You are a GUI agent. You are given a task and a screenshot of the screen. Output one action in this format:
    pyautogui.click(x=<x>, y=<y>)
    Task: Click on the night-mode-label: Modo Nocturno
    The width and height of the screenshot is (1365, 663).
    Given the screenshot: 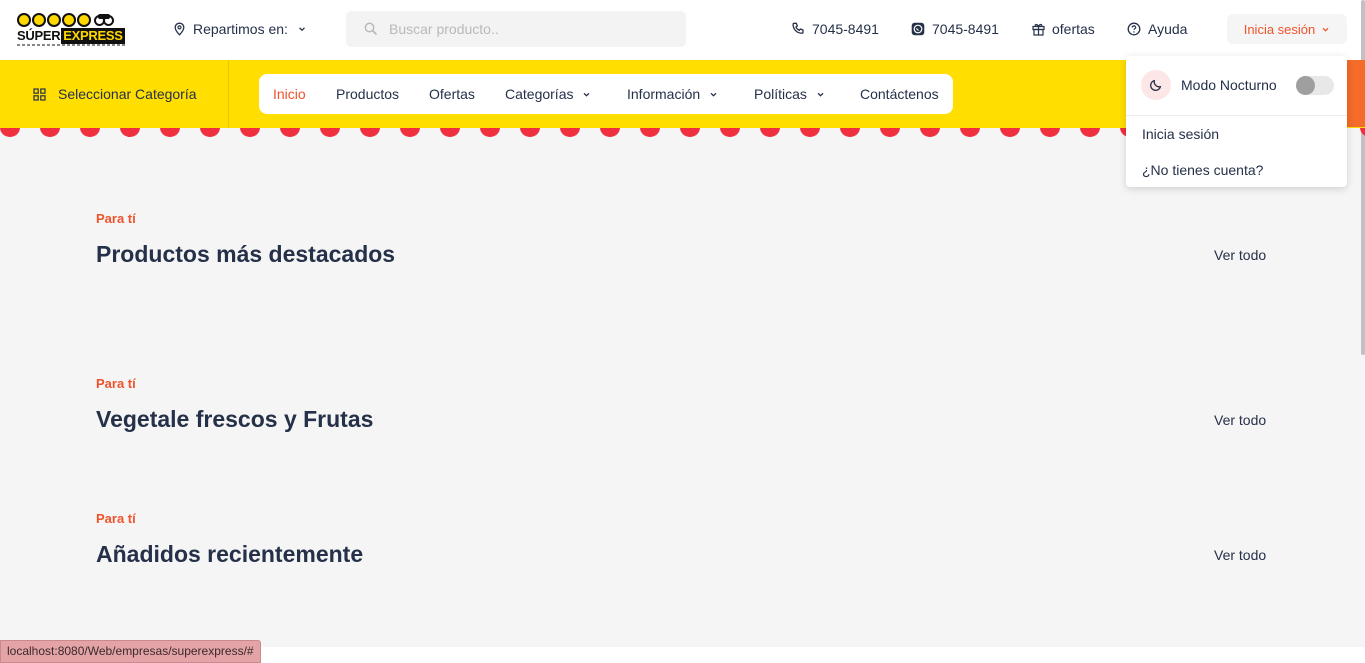 What is the action you would take?
    pyautogui.click(x=1229, y=85)
    